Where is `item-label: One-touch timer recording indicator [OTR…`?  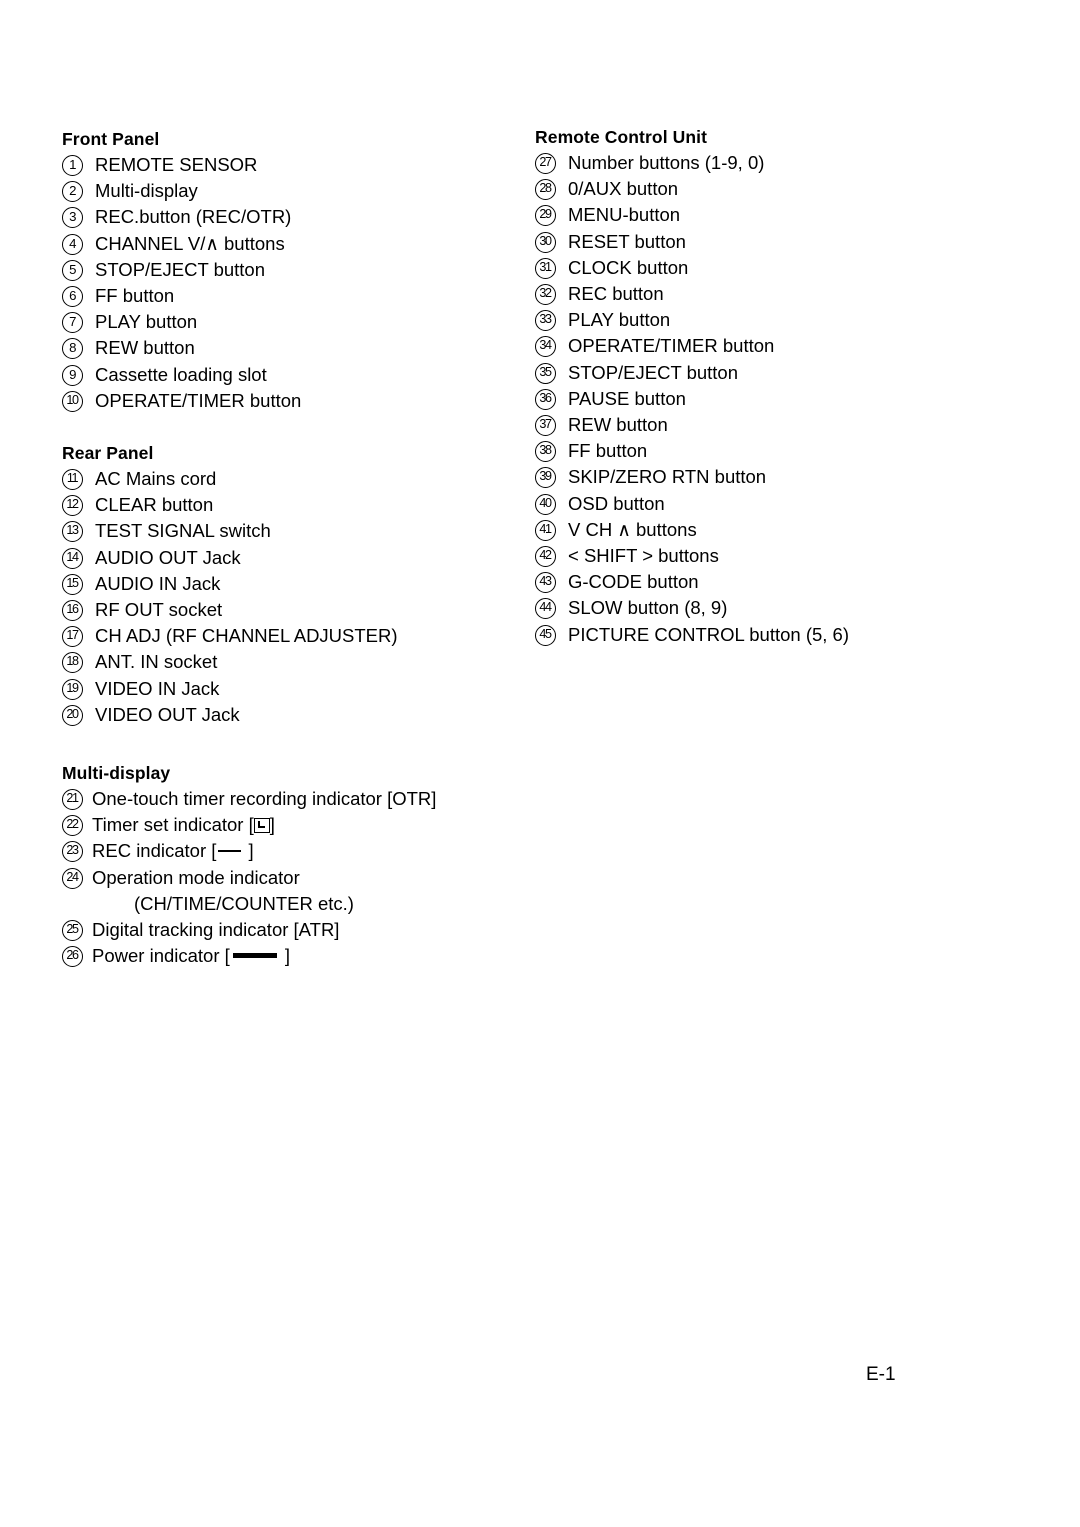
item-label: One-touch timer recording indicator [OTR… is located at coordinates (264, 799).